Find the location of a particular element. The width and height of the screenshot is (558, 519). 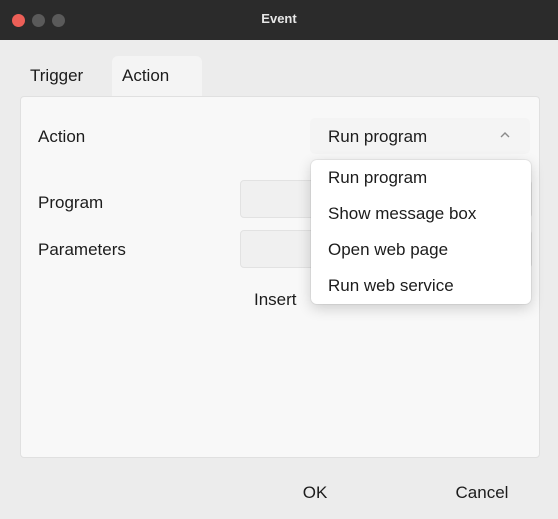

title-bar: Event is located at coordinates (279, 20).